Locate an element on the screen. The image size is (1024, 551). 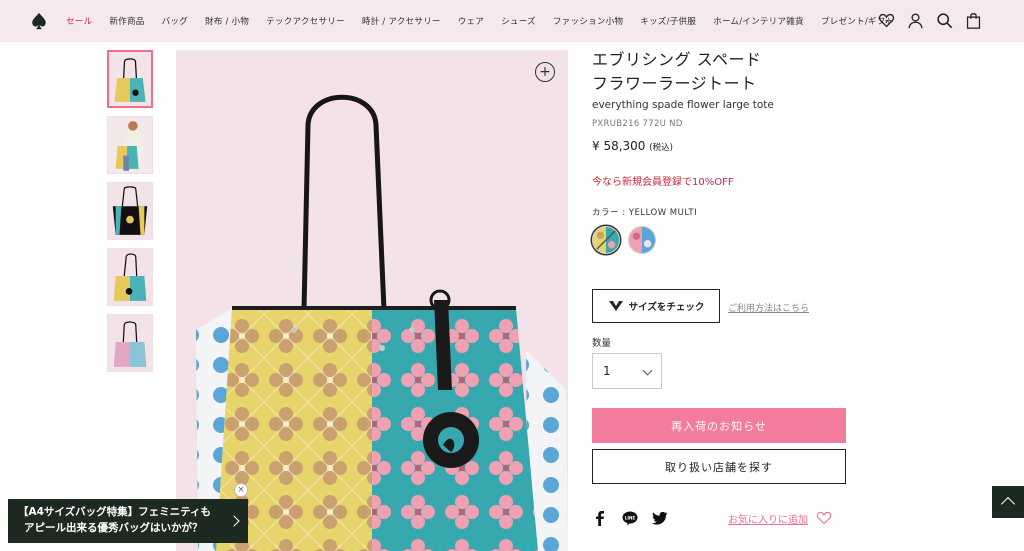
heart-icon is located at coordinates (824, 518).